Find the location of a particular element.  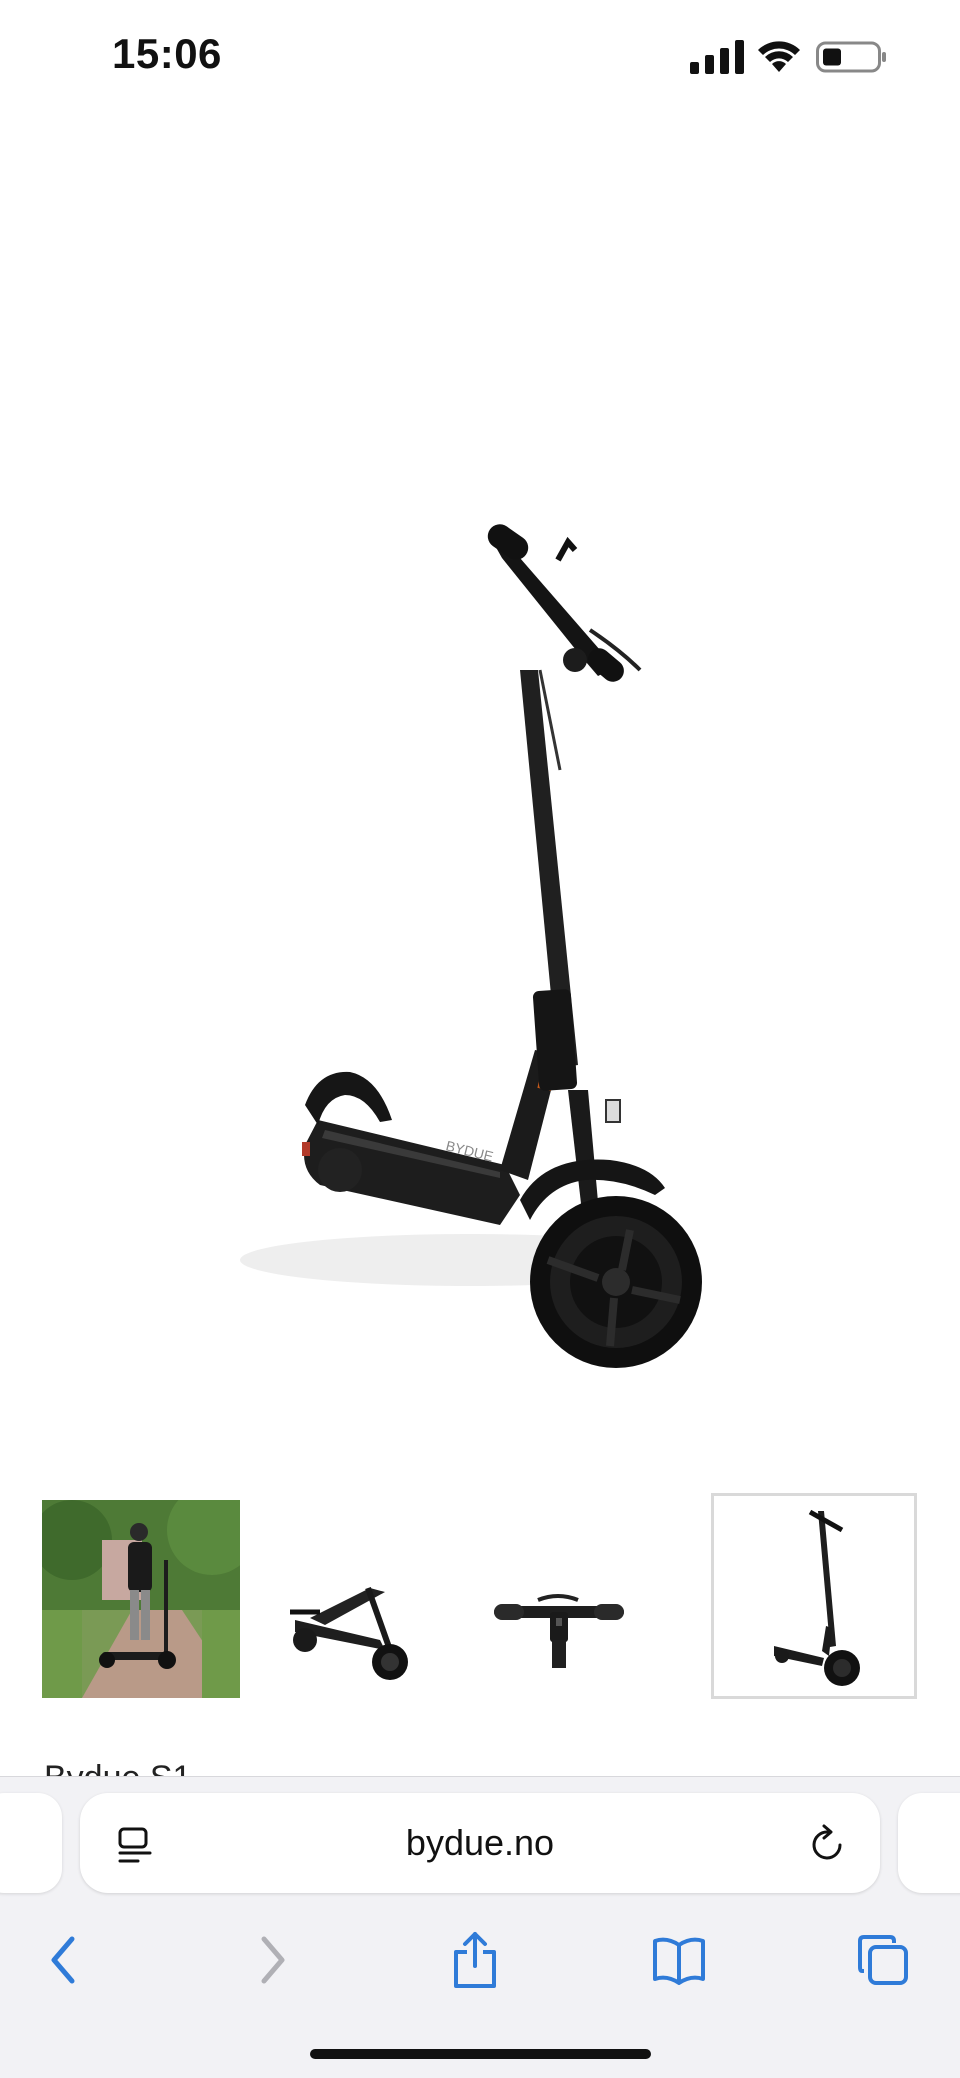

browser-toolbar: bydue.no is located at coordinates (480, 1927).